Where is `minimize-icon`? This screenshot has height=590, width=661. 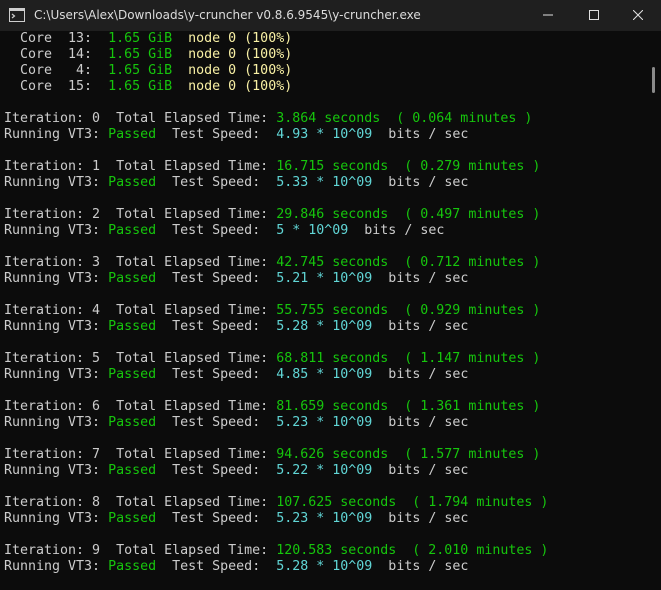
minimize-icon is located at coordinates (548, 16).